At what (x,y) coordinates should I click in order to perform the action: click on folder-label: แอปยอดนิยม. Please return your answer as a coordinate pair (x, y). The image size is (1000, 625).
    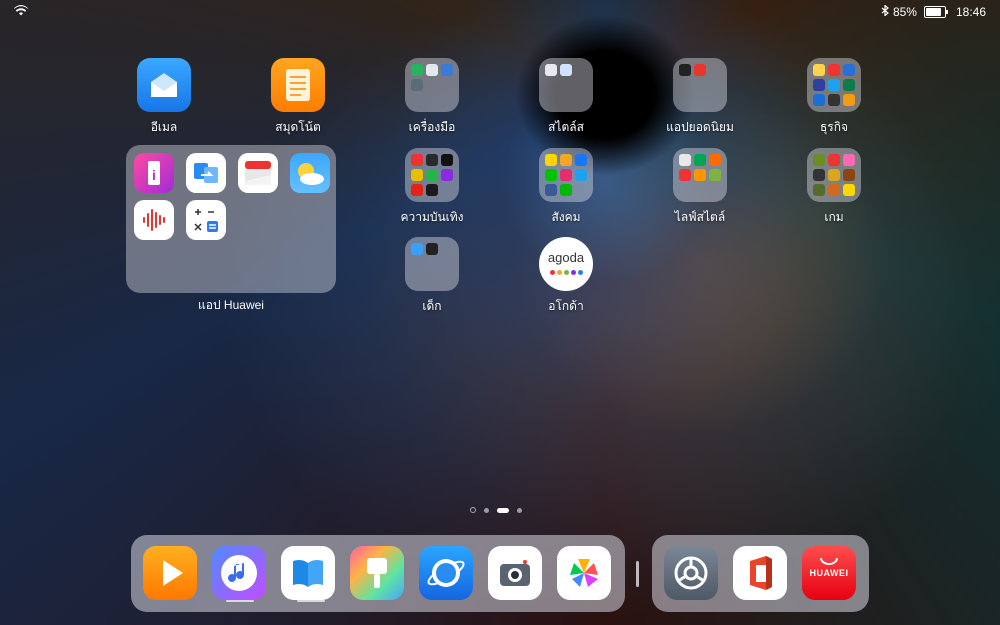
    Looking at the image, I should click on (700, 127).